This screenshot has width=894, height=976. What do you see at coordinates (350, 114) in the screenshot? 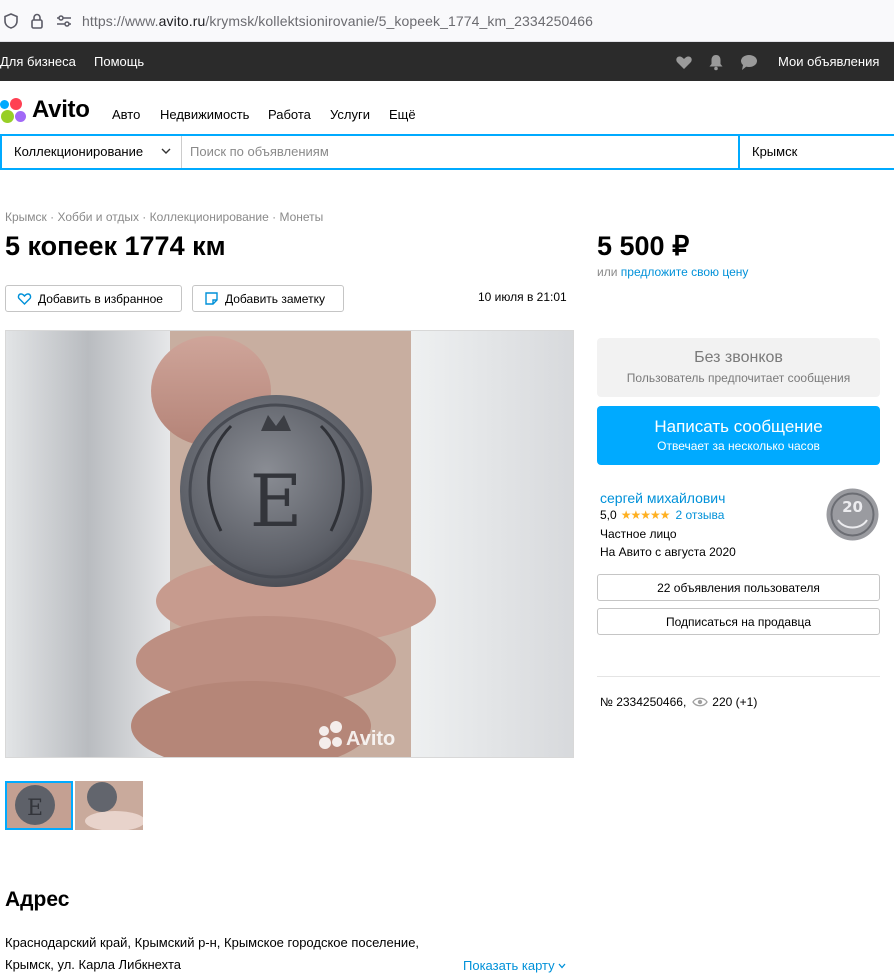
I see `nav-services: Услуги` at bounding box center [350, 114].